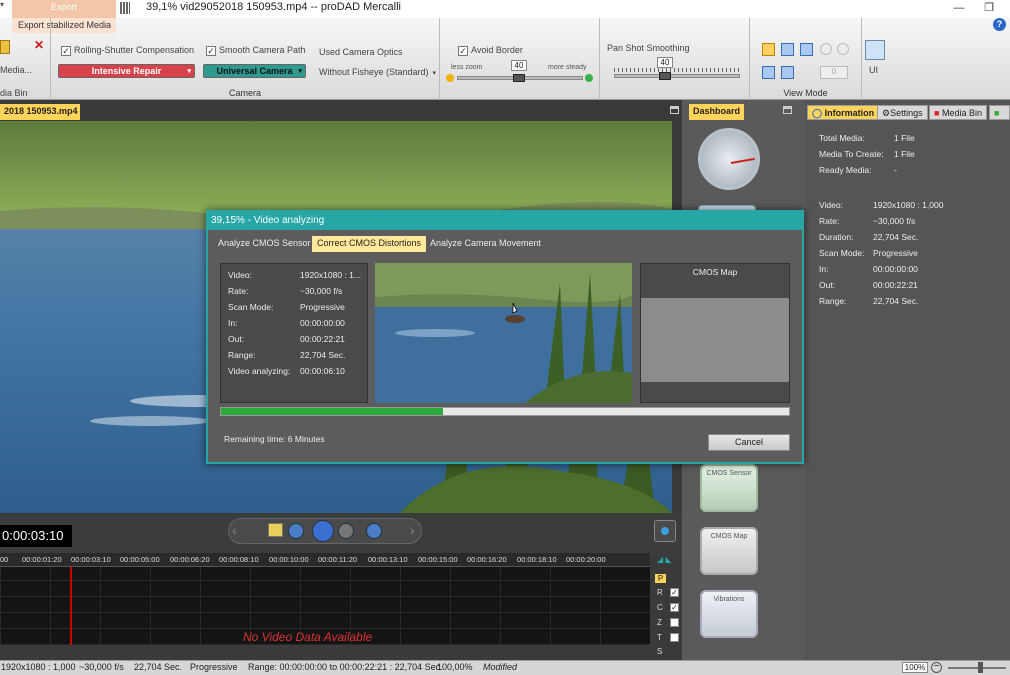 The width and height of the screenshot is (1010, 675). Describe the element at coordinates (787, 72) in the screenshot. I see `view-dual-icon` at that location.